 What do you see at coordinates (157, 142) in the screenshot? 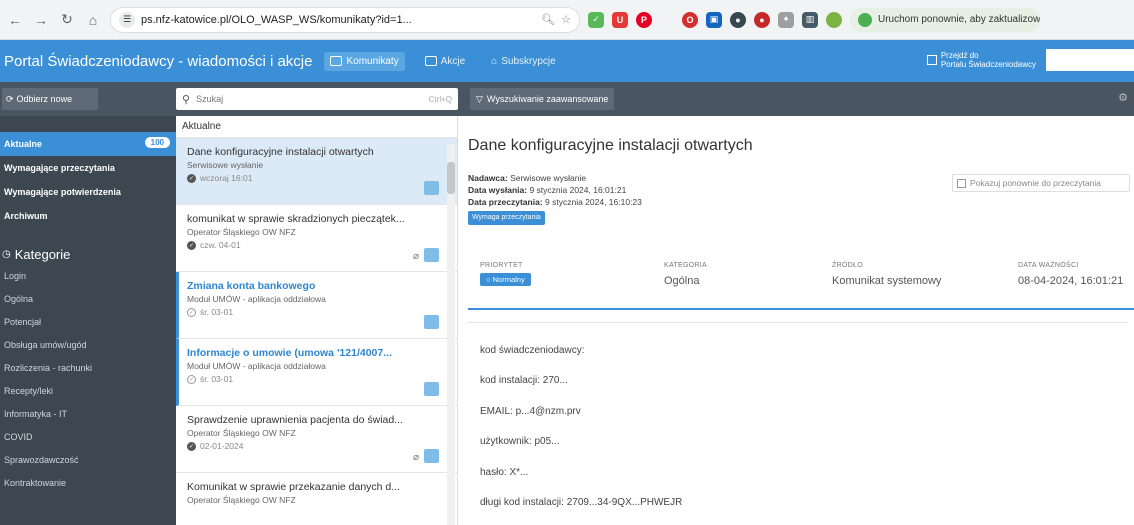
I see `unread-count-badge: 100` at bounding box center [157, 142].